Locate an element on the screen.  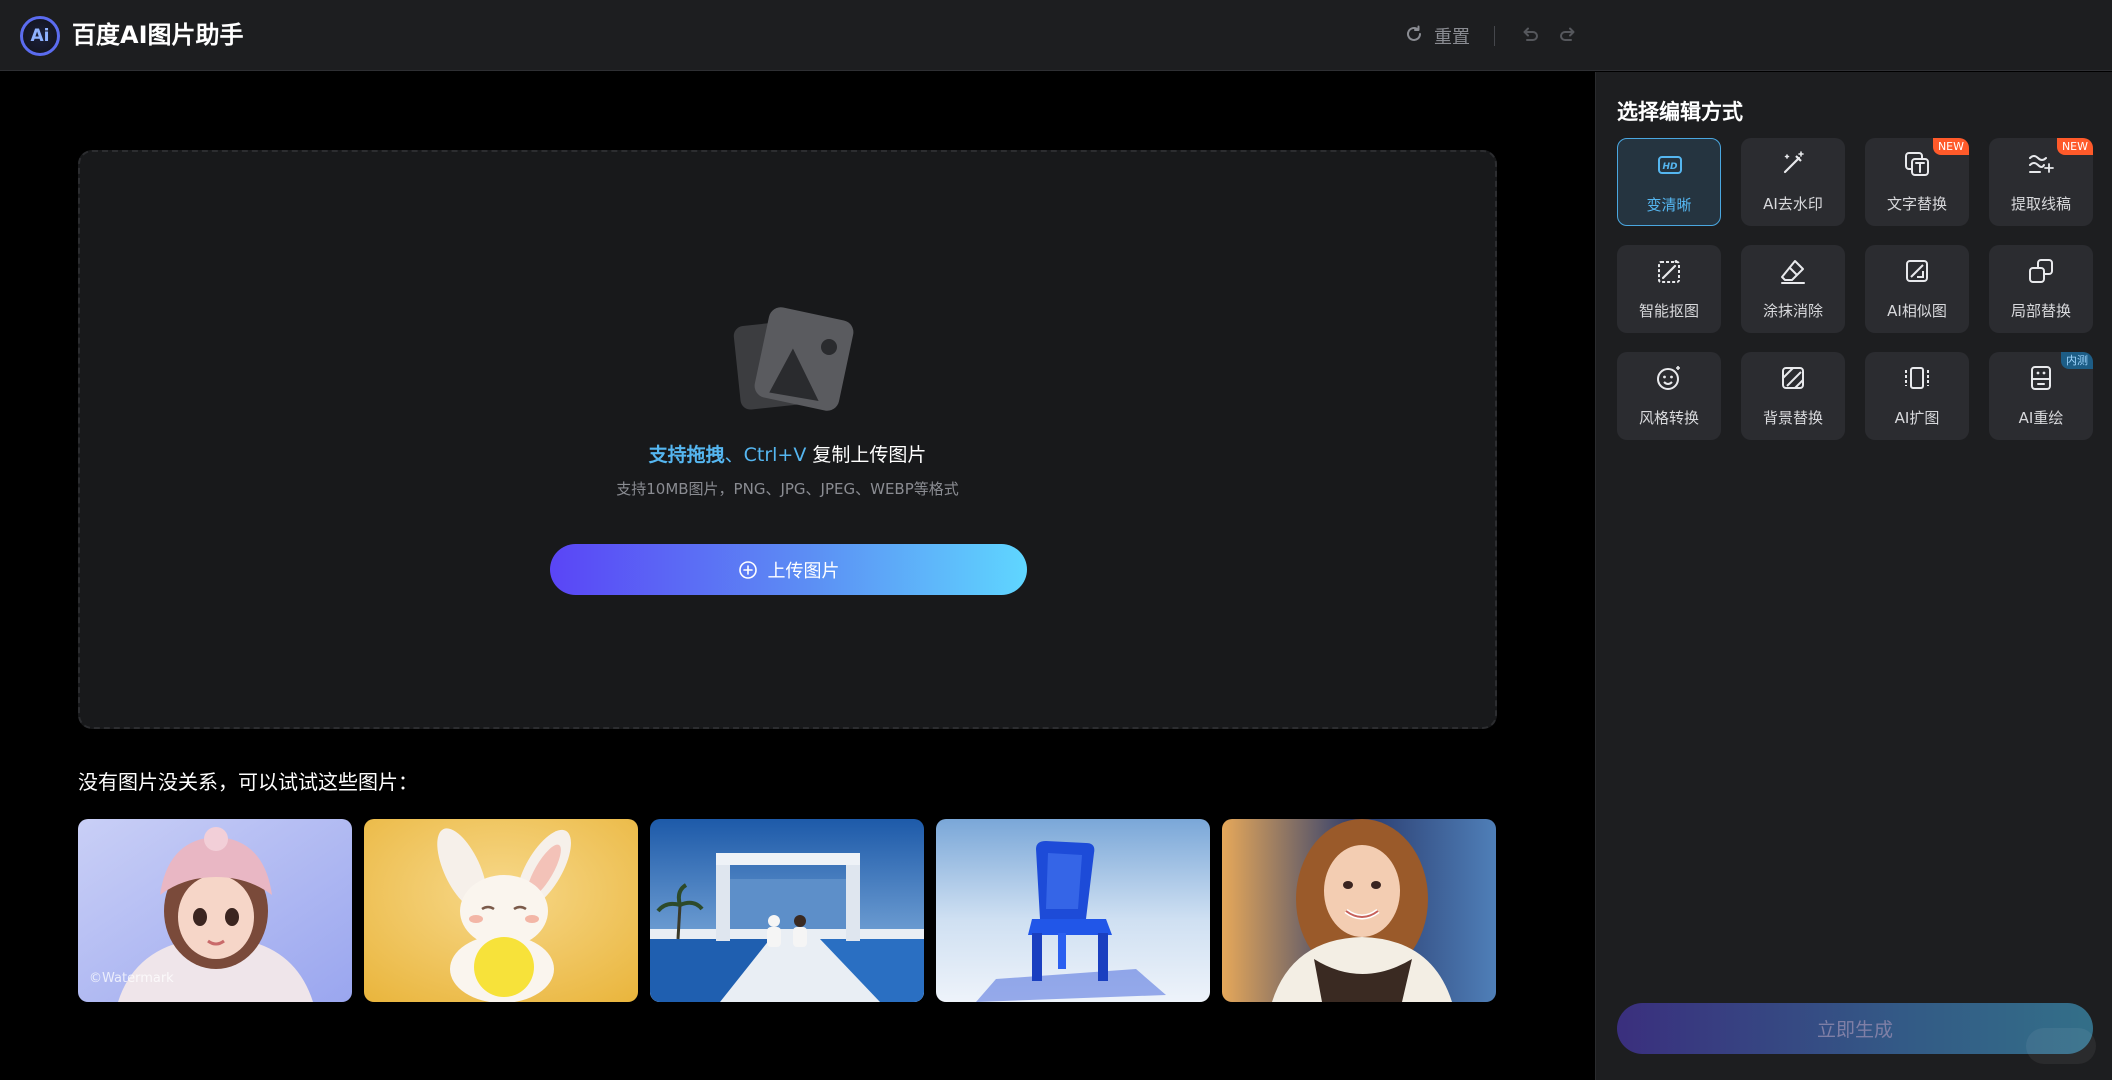
logo: Ai is located at coordinates (40, 36).